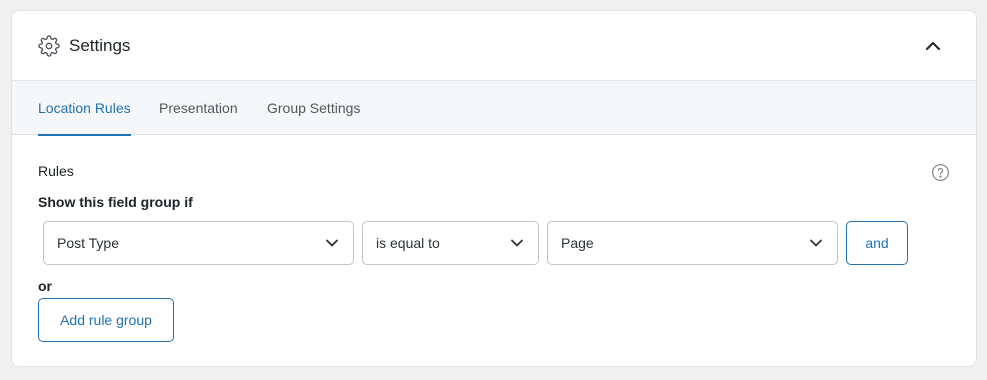  Describe the element at coordinates (49, 46) in the screenshot. I see `gear-icon` at that location.